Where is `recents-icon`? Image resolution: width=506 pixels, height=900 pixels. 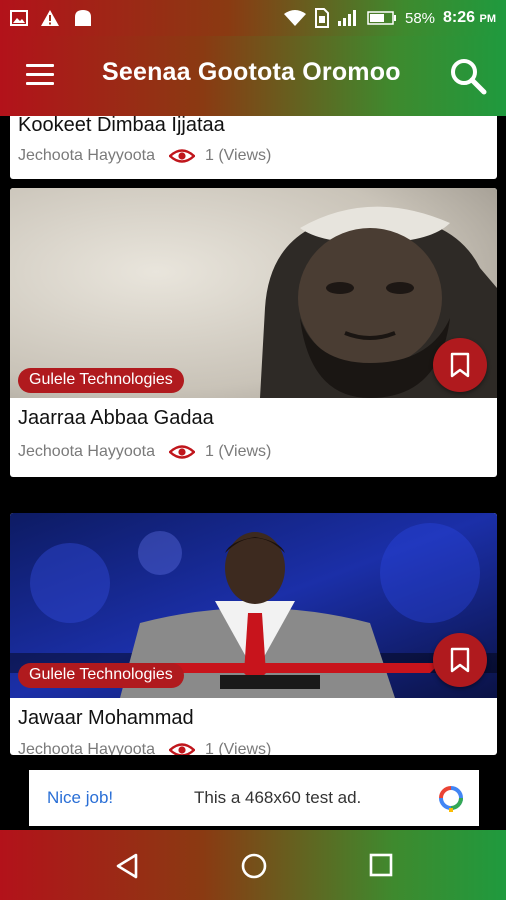
recents-icon is located at coordinates (381, 865).